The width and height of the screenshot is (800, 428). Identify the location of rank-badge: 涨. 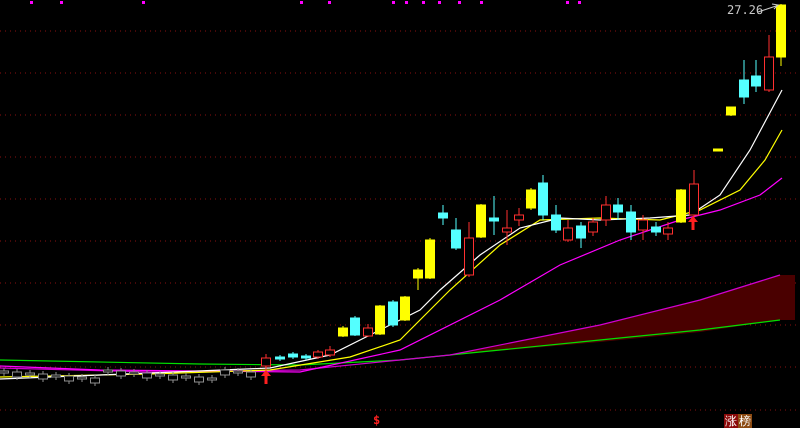
(731, 421).